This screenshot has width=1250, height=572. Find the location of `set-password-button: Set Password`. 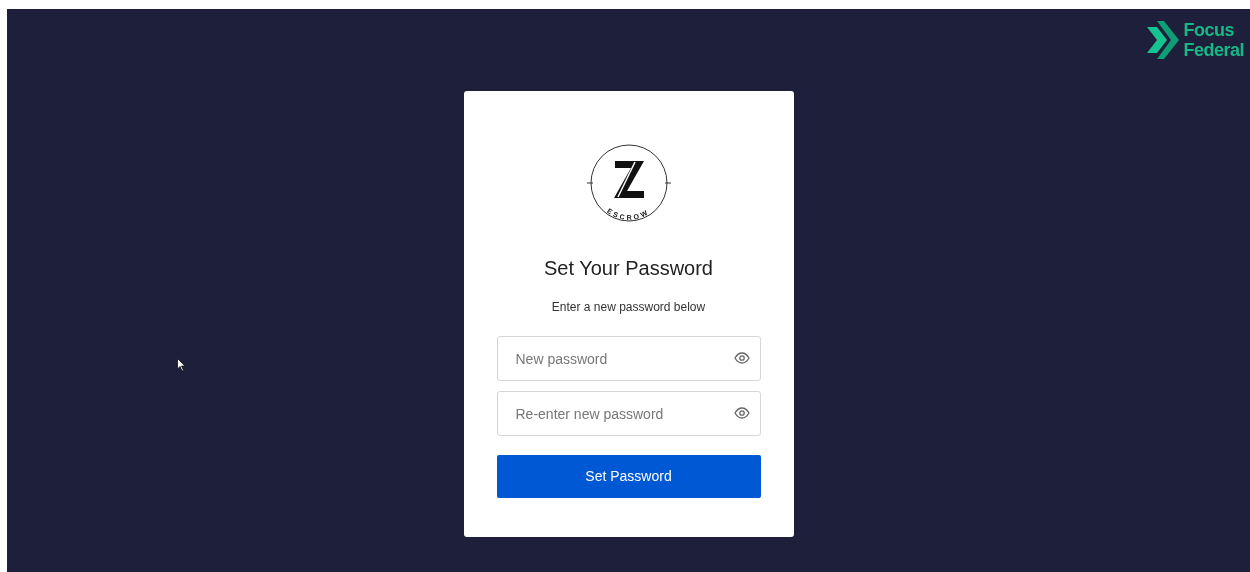

set-password-button: Set Password is located at coordinates (628, 476).